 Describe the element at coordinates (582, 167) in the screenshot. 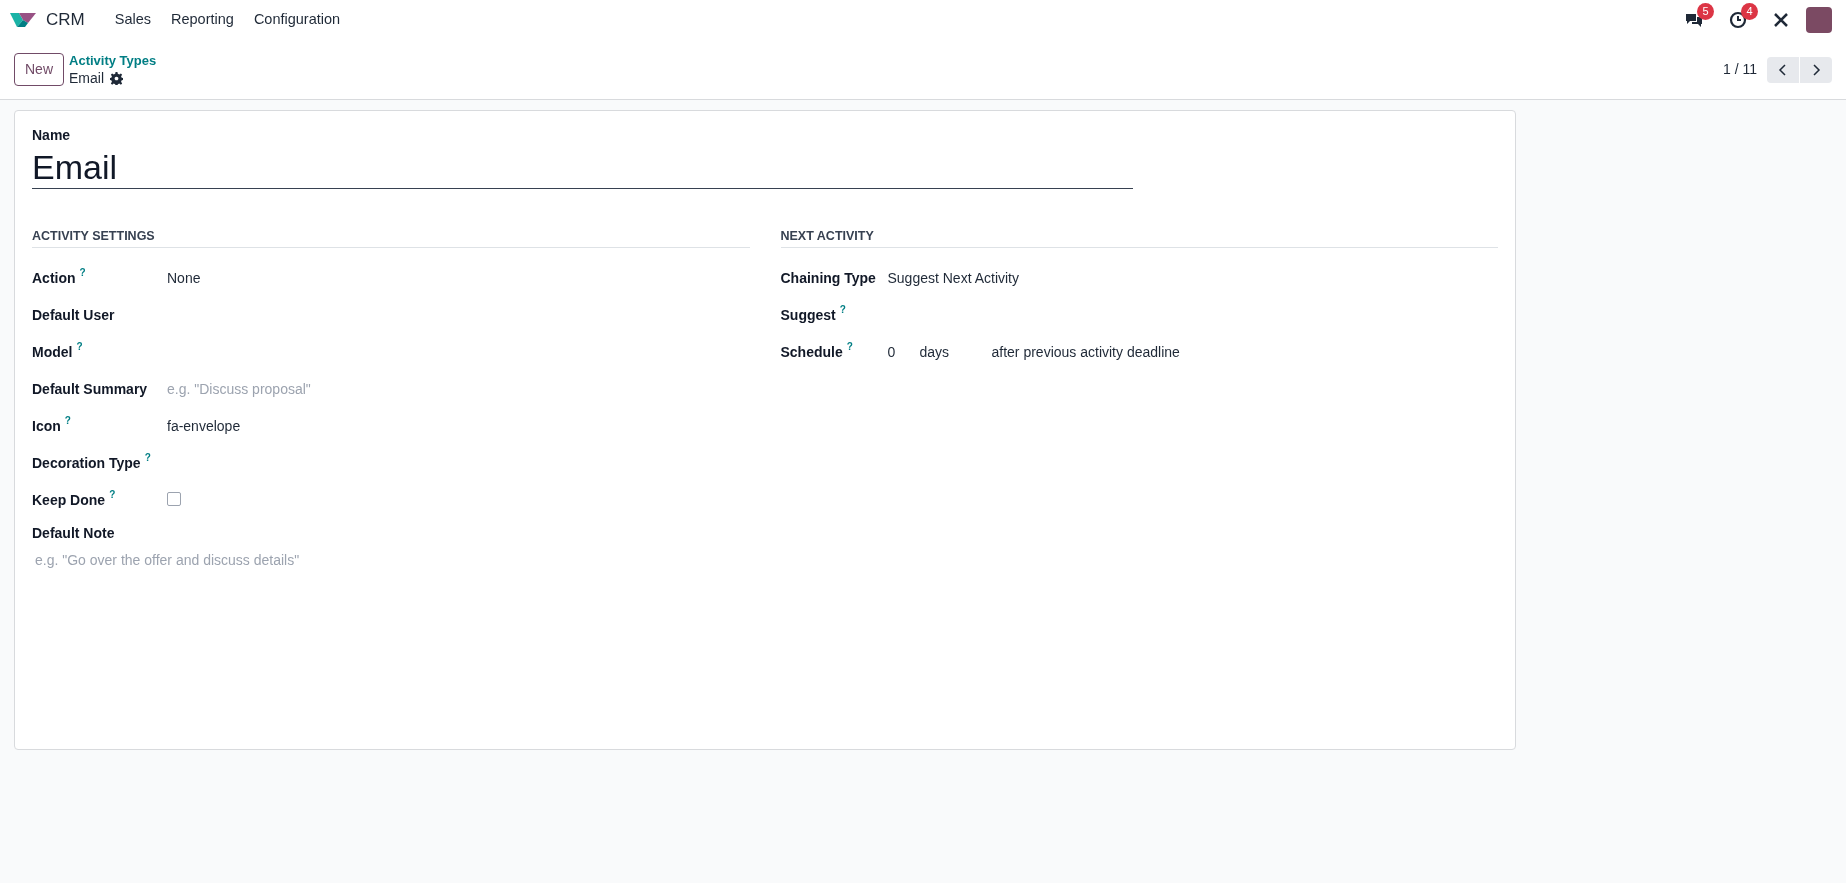

I see `name-field: Email` at that location.